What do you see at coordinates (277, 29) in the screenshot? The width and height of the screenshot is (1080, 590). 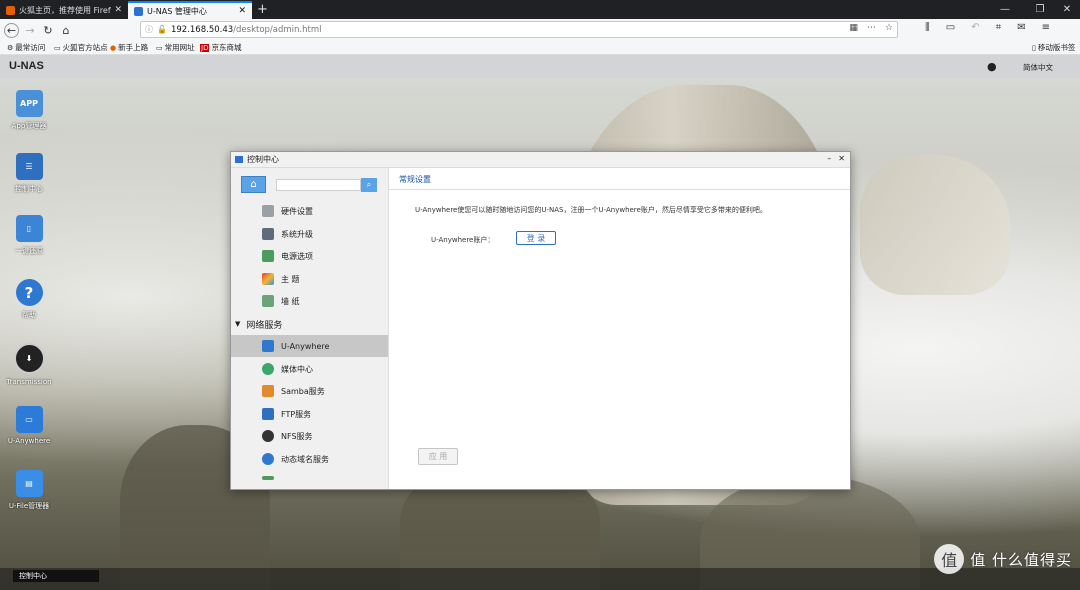 I see `url-path: /desktop/admin.html` at bounding box center [277, 29].